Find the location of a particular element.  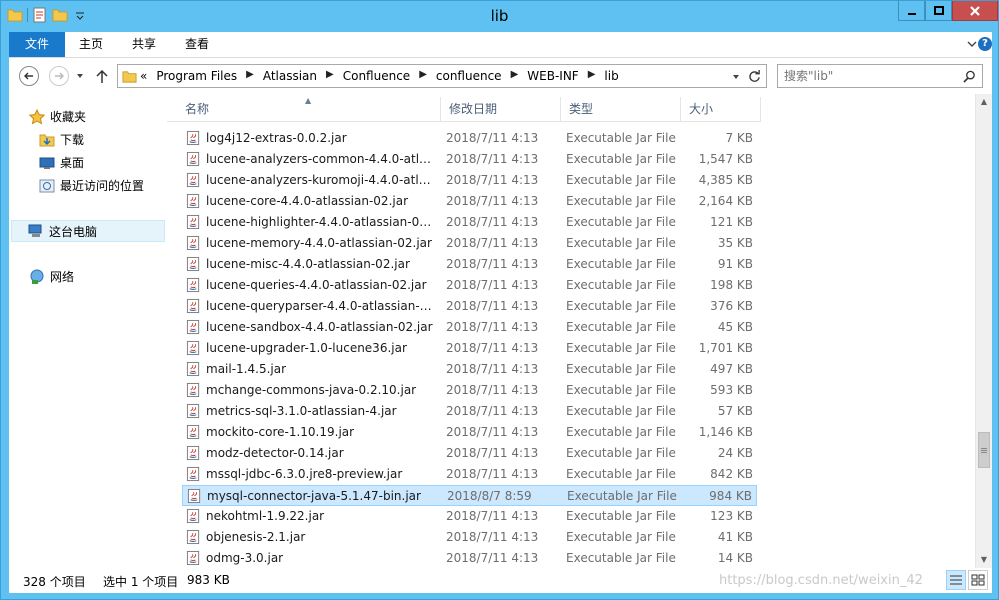

details-view-button is located at coordinates (956, 580).